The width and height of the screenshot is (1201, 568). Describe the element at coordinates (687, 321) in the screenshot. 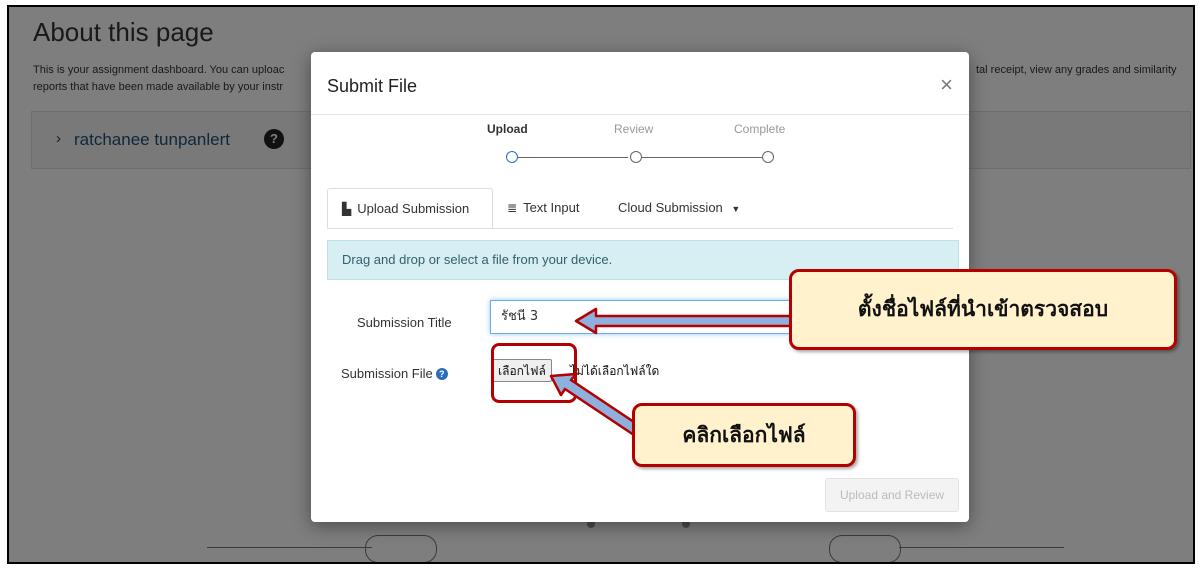

I see `arrow-to-title-input` at that location.